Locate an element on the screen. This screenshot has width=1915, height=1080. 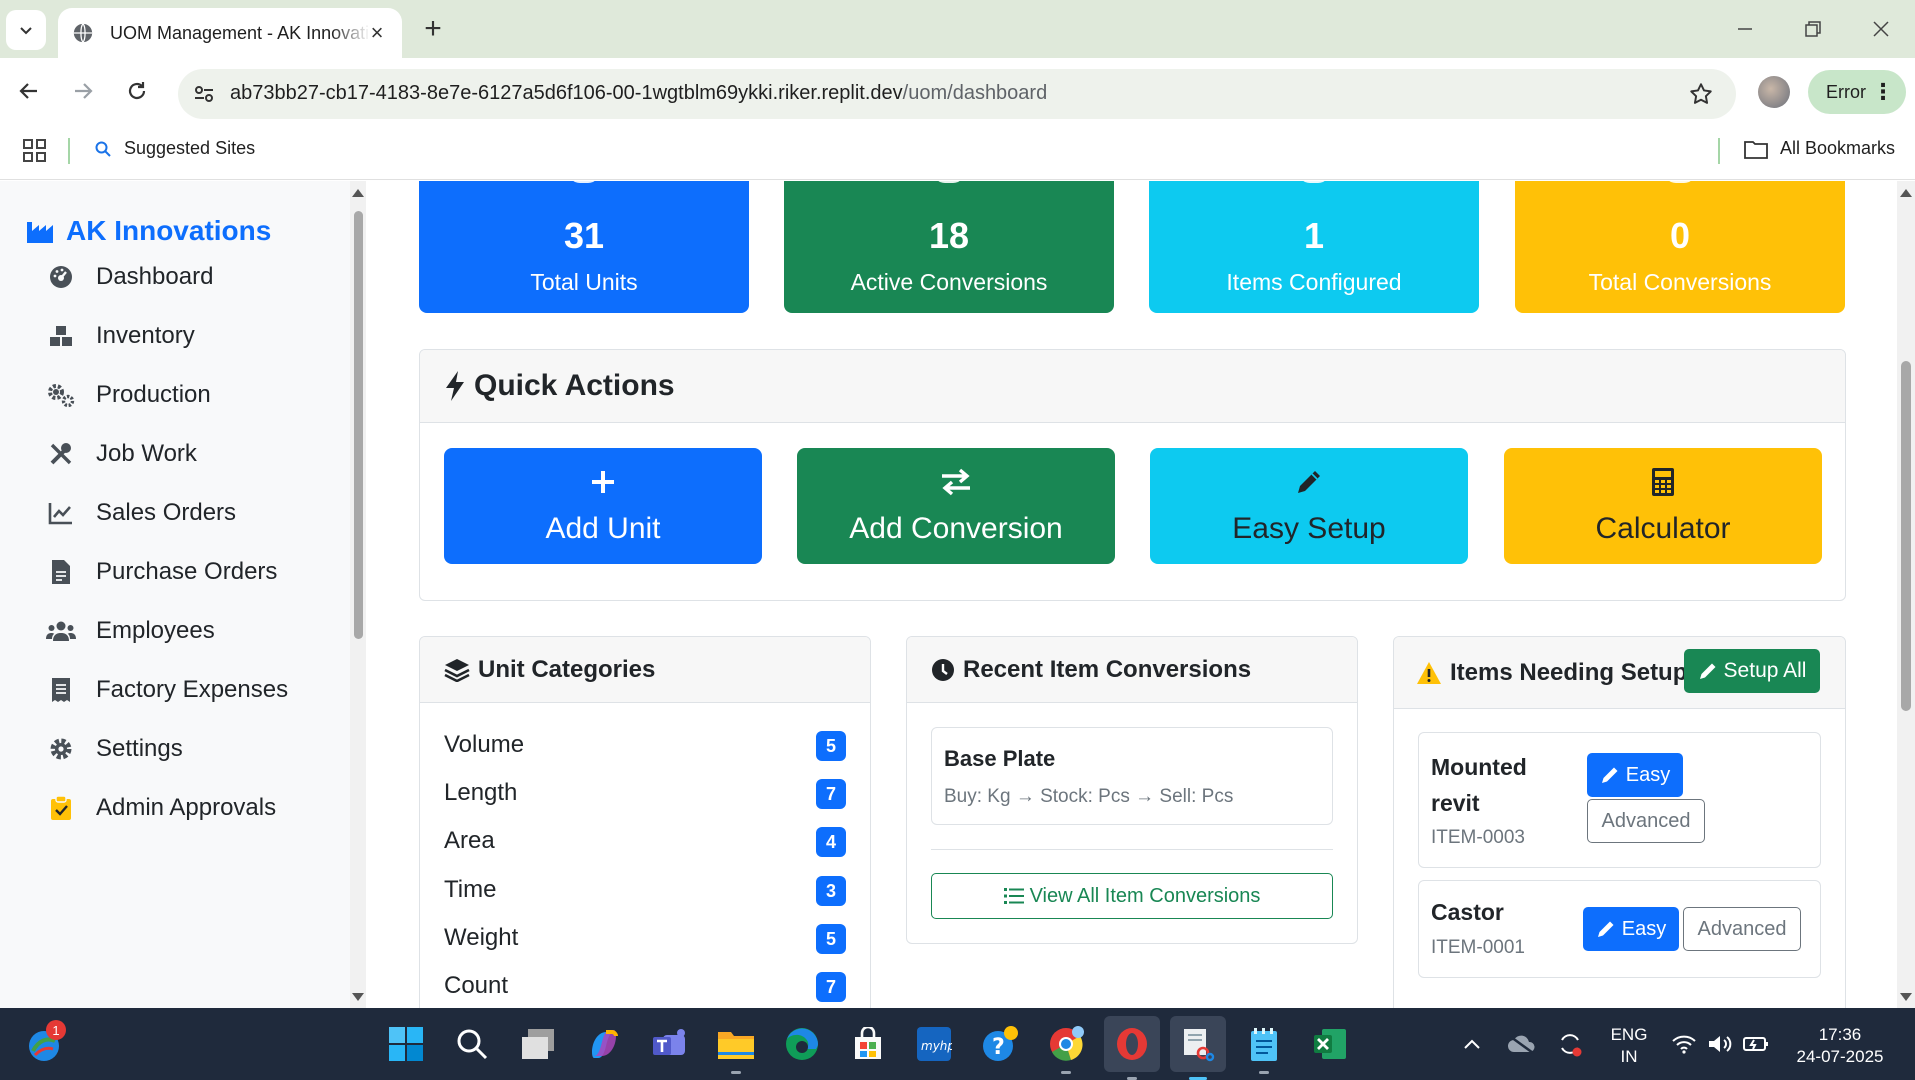
profile-error-button: Error ⋮ is located at coordinates (1857, 92).